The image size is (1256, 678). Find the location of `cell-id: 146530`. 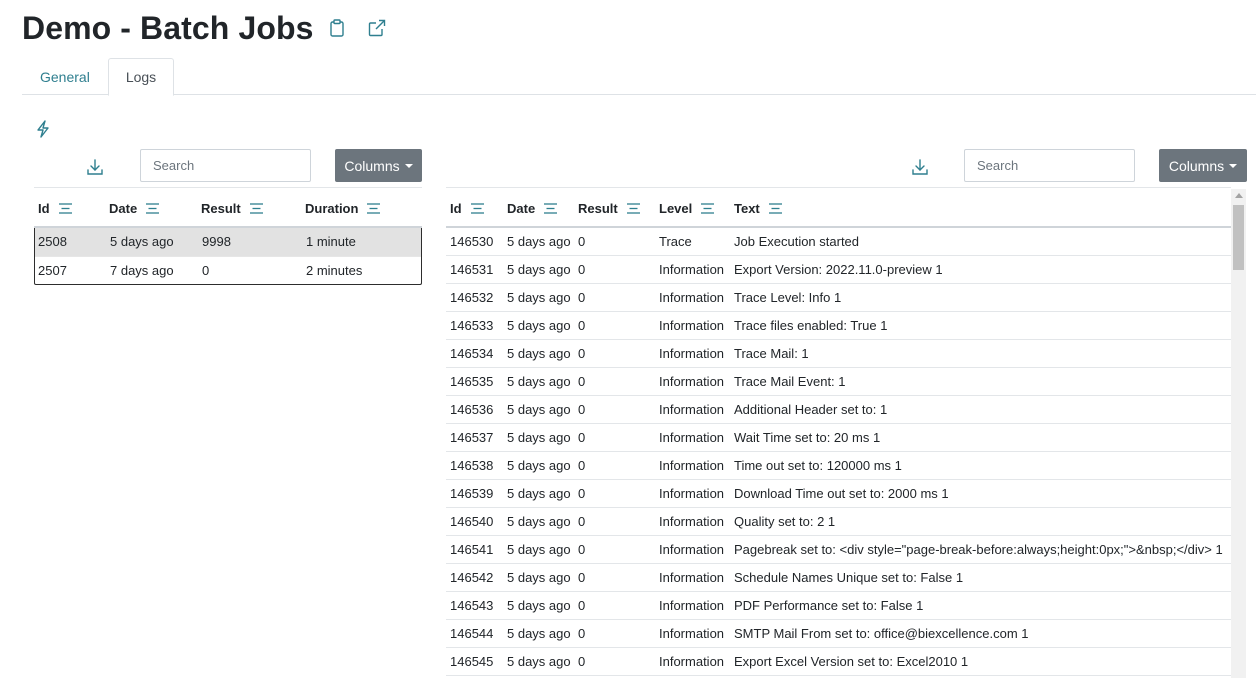

cell-id: 146530 is located at coordinates (472, 241).